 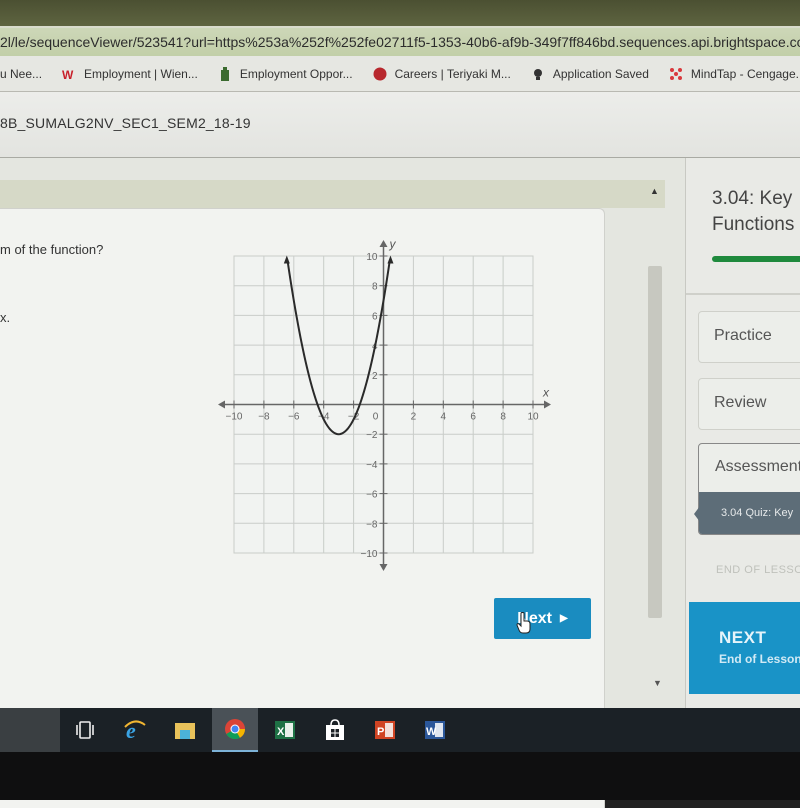 What do you see at coordinates (743, 294) in the screenshot?
I see `sidebar-separator` at bounding box center [743, 294].